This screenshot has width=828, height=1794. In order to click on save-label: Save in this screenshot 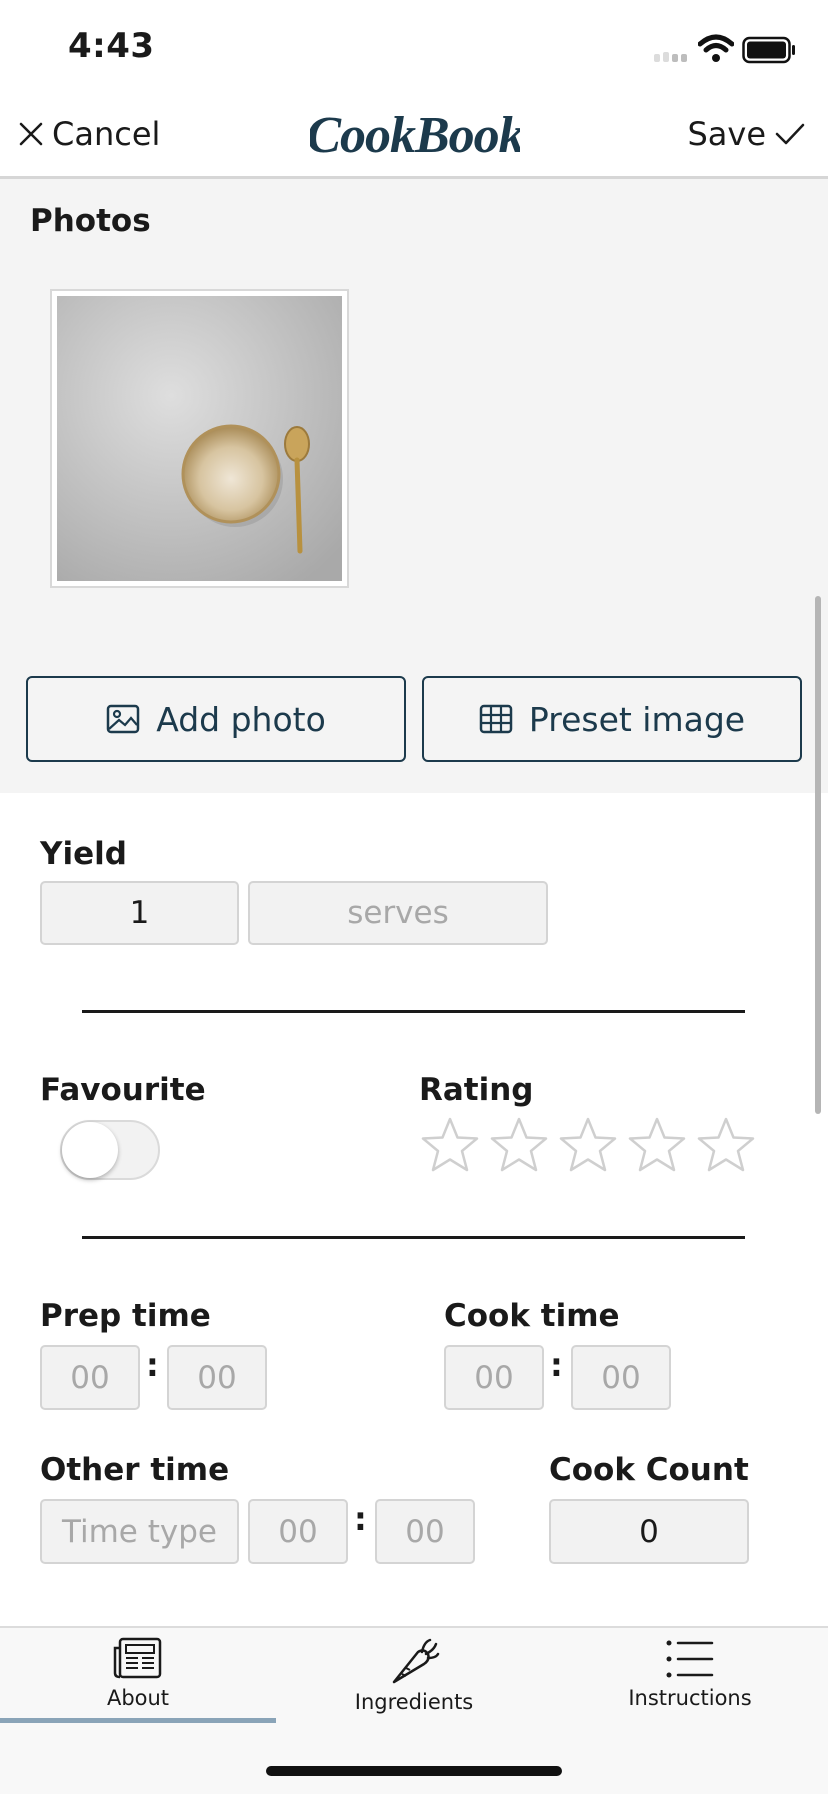, I will do `click(726, 134)`.